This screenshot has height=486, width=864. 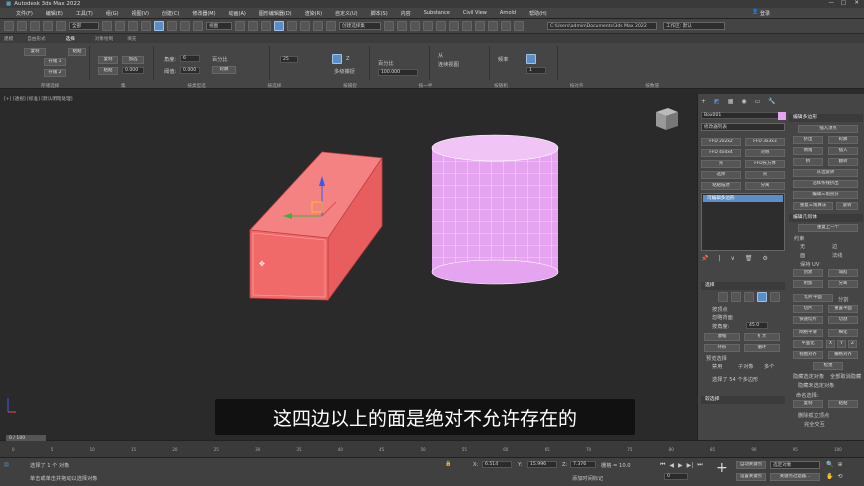 What do you see at coordinates (224, 70) in the screenshot?
I see `outline-button: 轮廓` at bounding box center [224, 70].